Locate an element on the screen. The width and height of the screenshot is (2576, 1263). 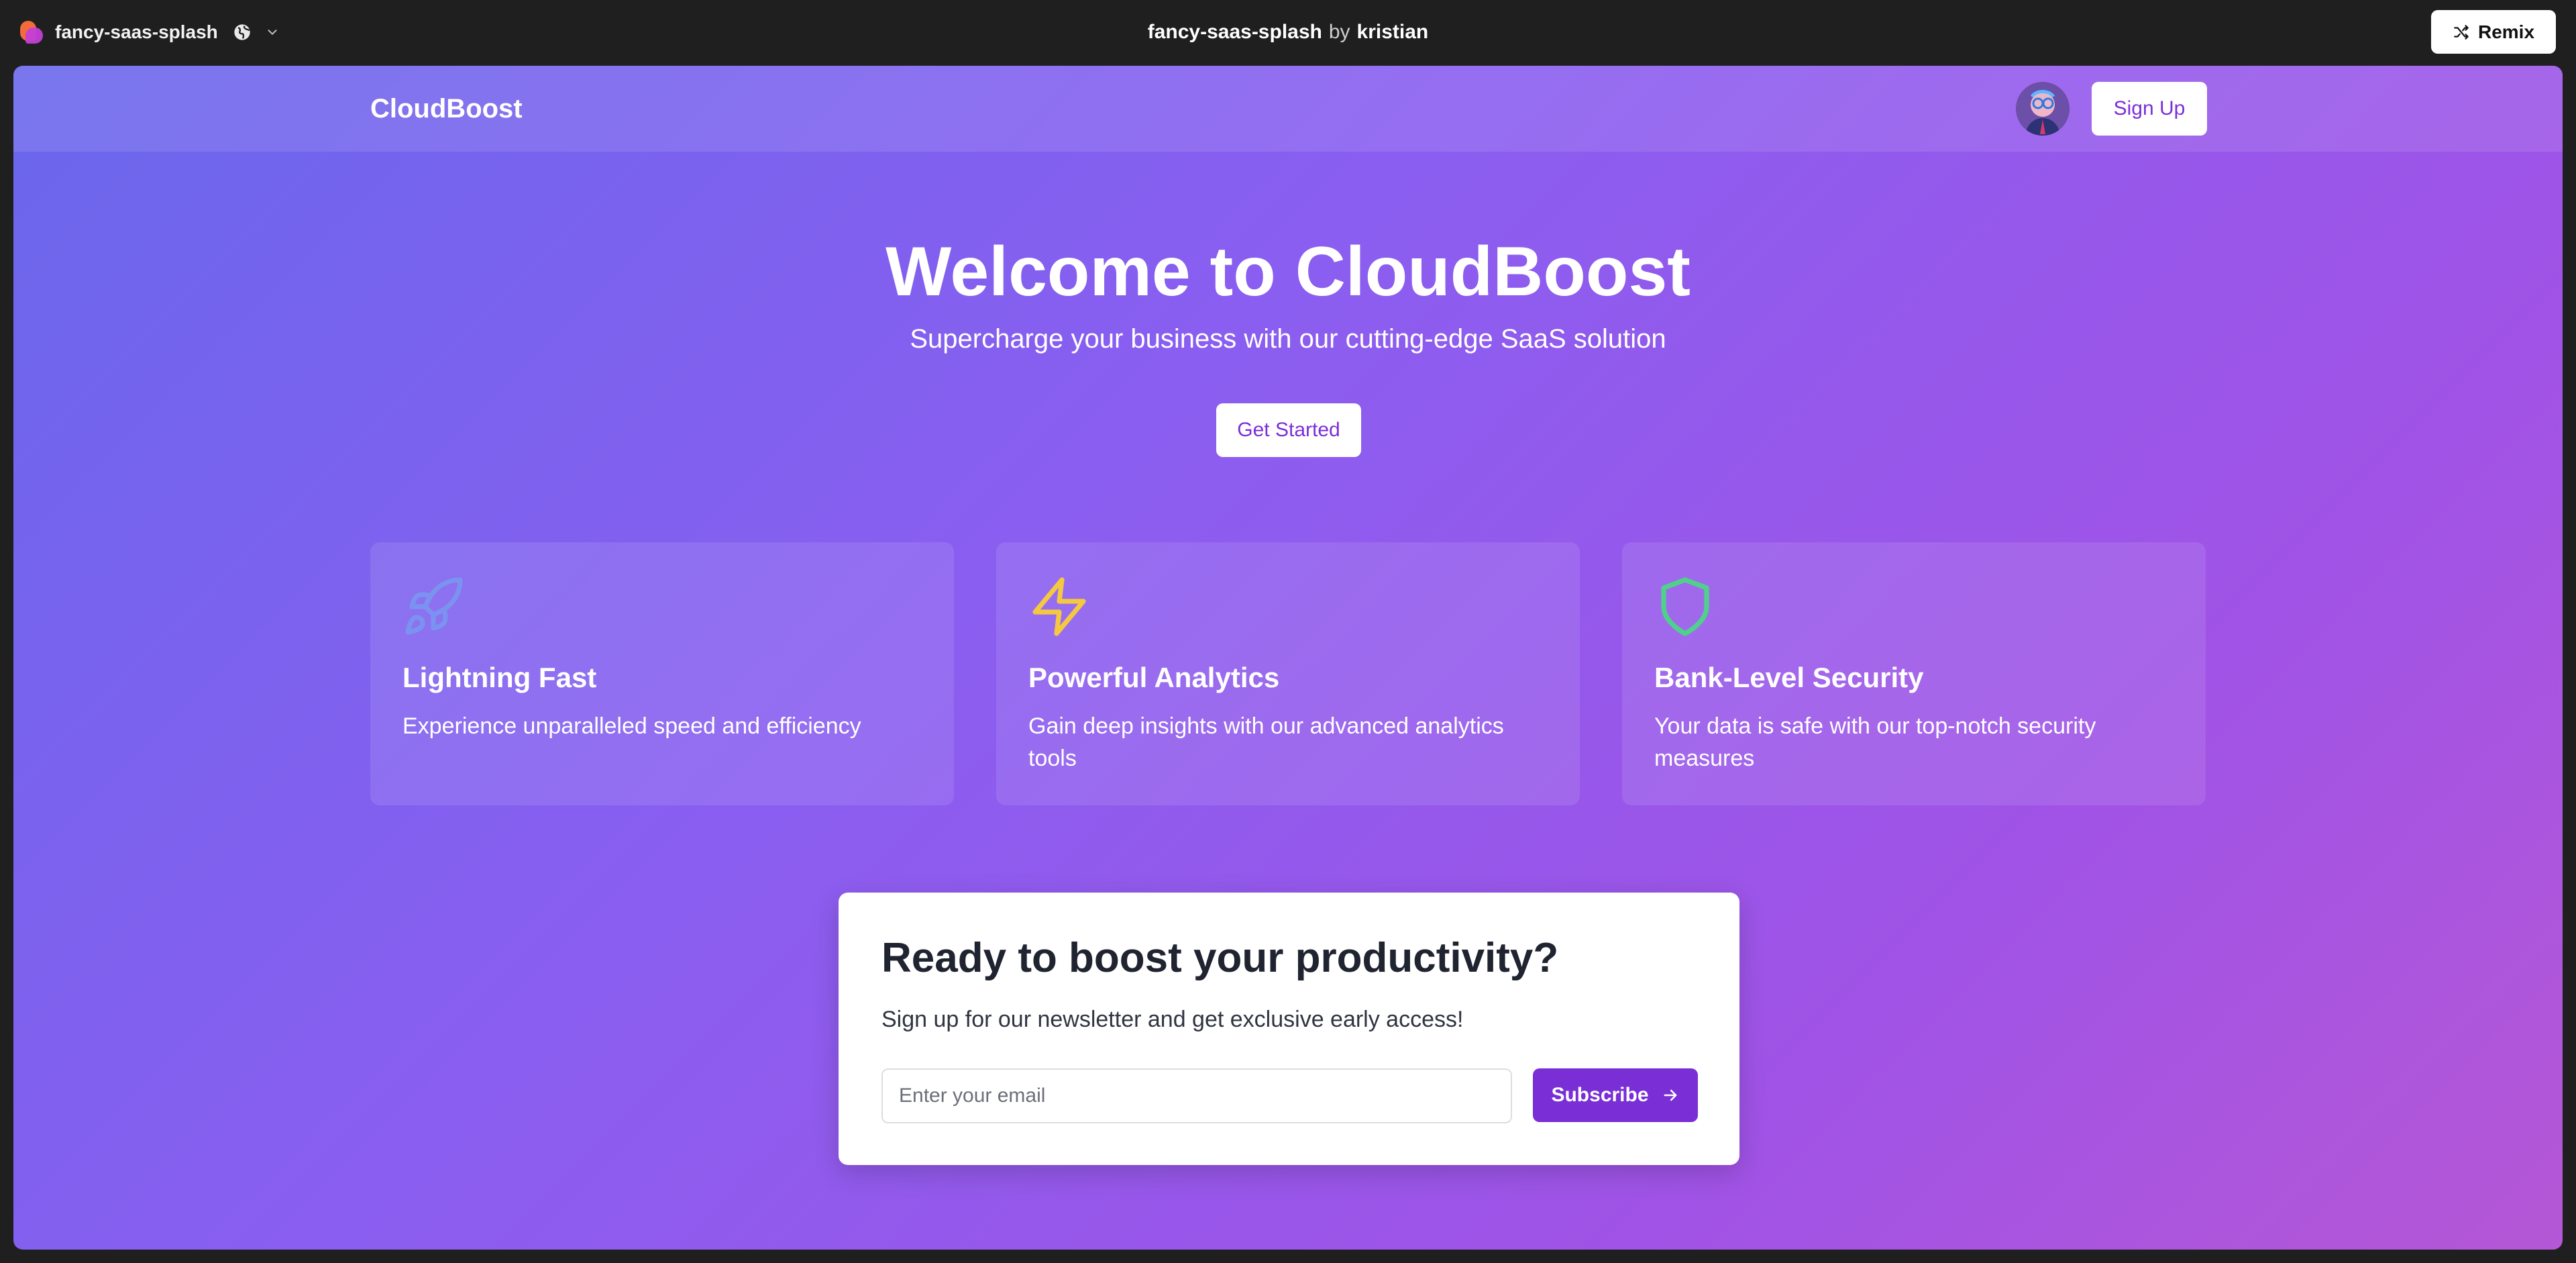
avatar is located at coordinates (2043, 109).